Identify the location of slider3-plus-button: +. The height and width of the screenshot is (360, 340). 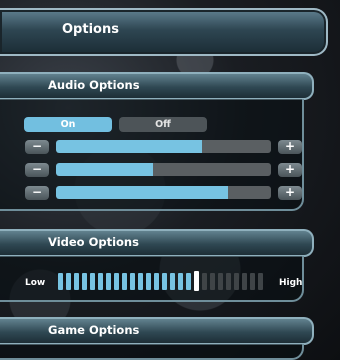
(290, 193).